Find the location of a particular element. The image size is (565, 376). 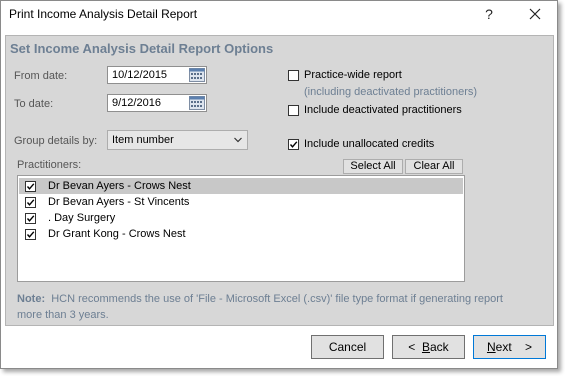

practitioner-row: . Day Surgery is located at coordinates (241, 218).